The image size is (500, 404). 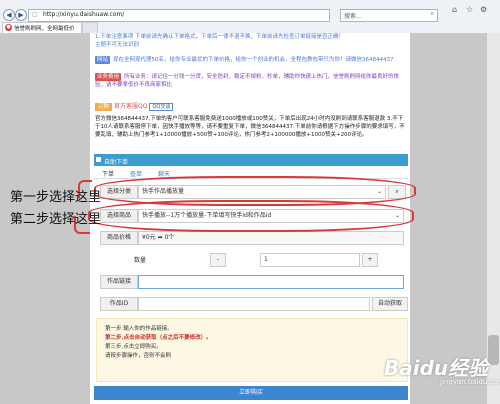 What do you see at coordinates (90, 27) in the screenshot?
I see `new-tab-button` at bounding box center [90, 27].